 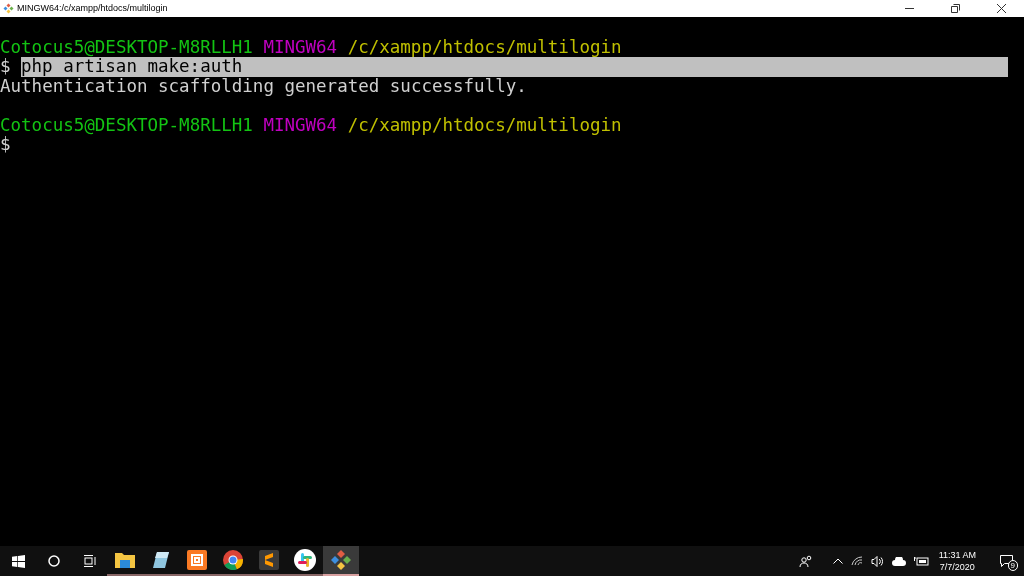 I want to click on task-view-icon, so click(x=89, y=561).